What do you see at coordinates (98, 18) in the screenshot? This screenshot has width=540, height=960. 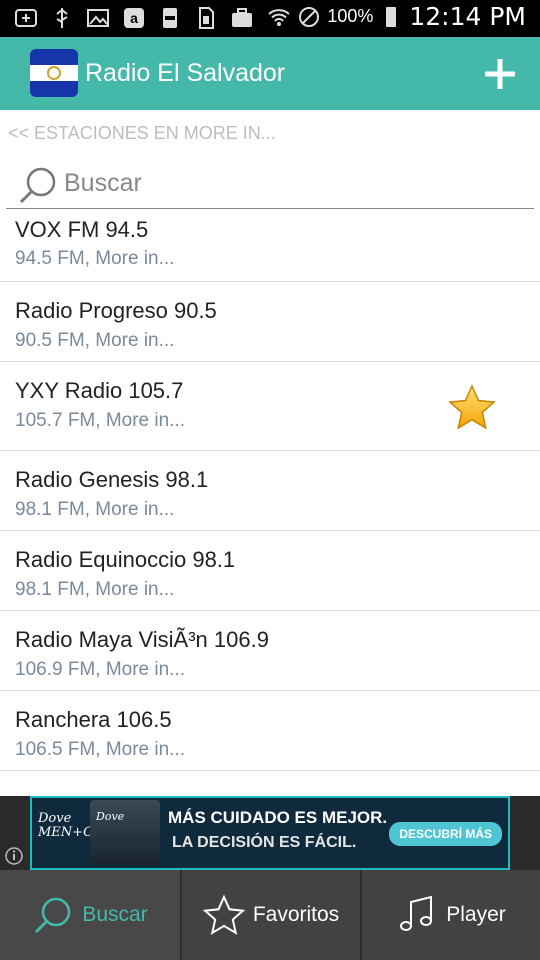 I see `image-icon` at bounding box center [98, 18].